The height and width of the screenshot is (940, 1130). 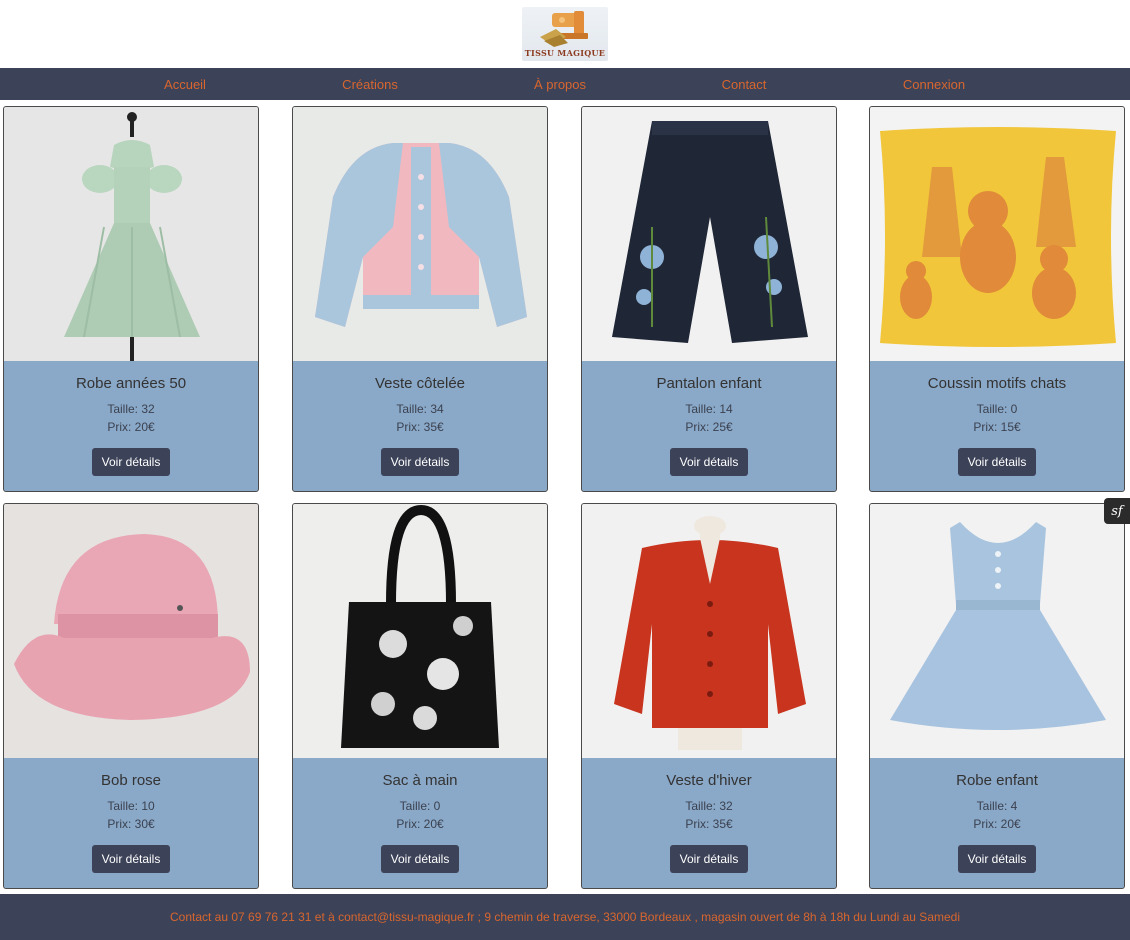 I want to click on product-price: Prix: 30€, so click(x=131, y=824).